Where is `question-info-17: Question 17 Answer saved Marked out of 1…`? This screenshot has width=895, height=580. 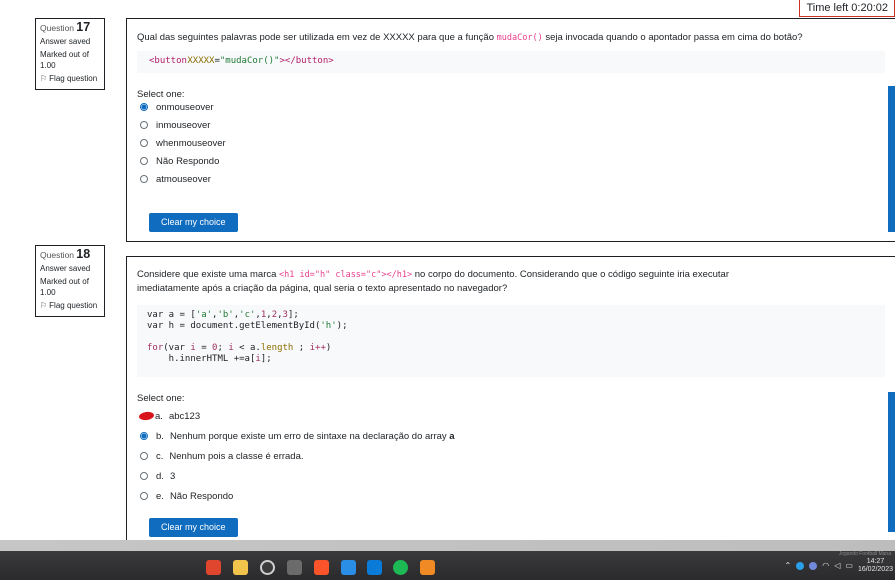
question-info-17: Question 17 Answer saved Marked out of 1… is located at coordinates (70, 54).